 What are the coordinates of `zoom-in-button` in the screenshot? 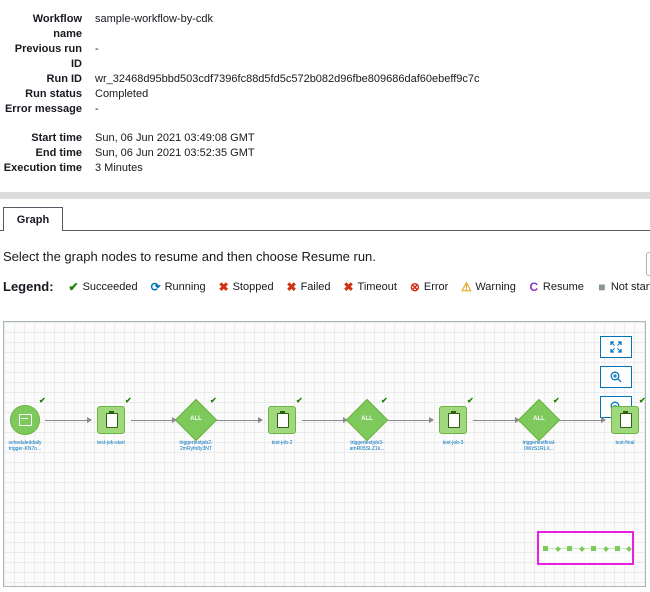 It's located at (616, 377).